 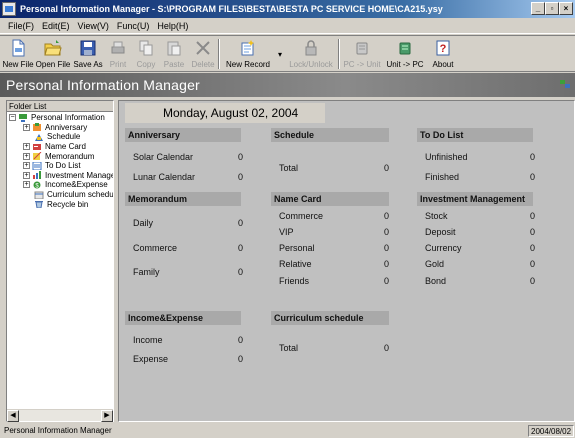 I want to click on anniversary-lunar-label: Lunar Calendar, so click(x=164, y=177).